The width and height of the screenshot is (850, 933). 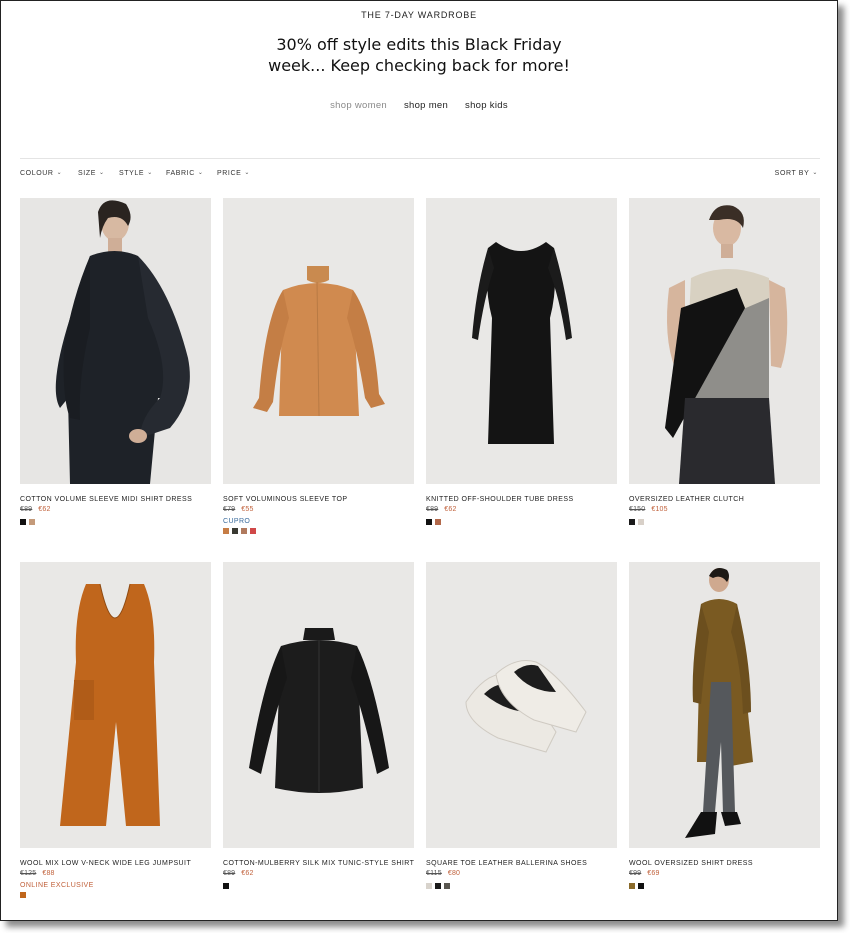 I want to click on divider, so click(x=420, y=158).